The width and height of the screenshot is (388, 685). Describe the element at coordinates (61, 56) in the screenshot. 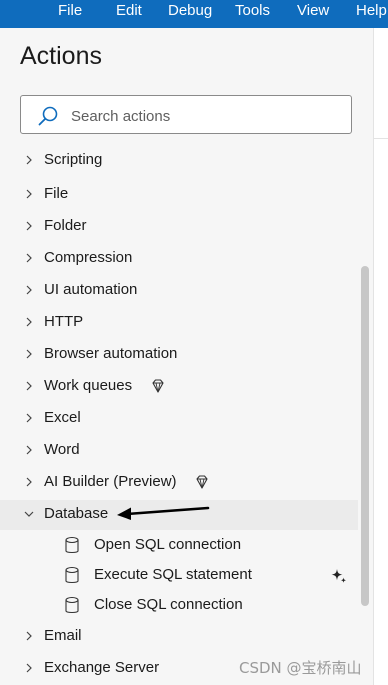

I see `panel-title: Actions` at that location.